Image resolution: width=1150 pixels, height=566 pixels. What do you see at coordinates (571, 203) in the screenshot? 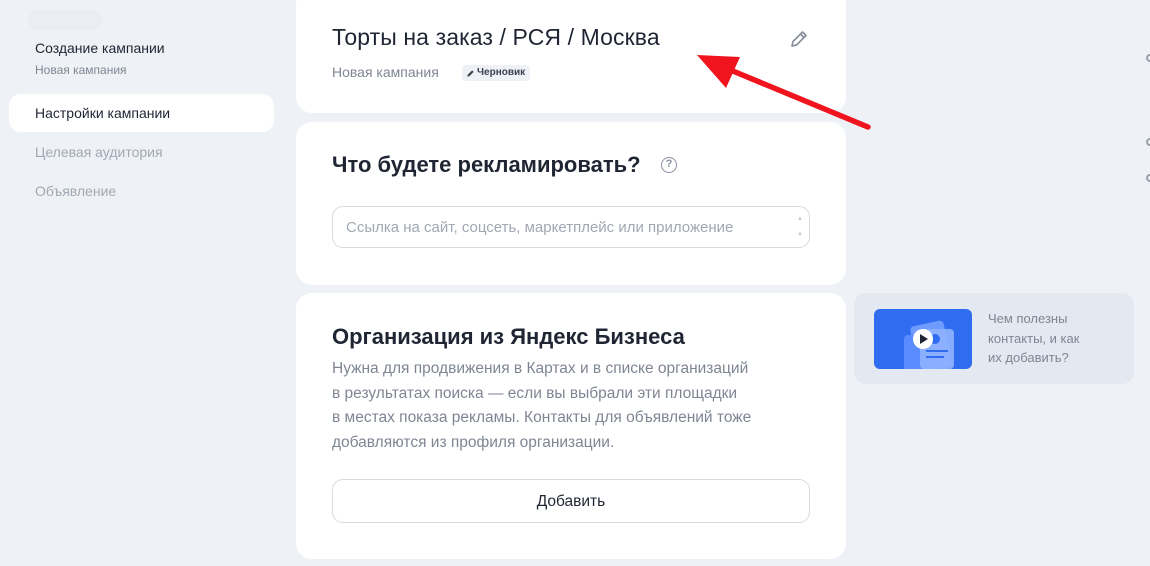
I see `advertise-card: Что будете рекламировать? ? ▲ ▼` at bounding box center [571, 203].